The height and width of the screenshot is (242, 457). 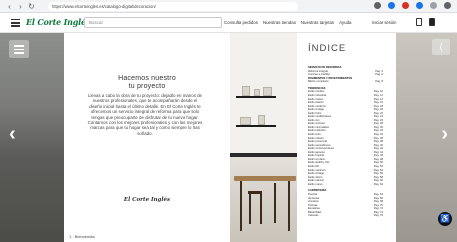 What do you see at coordinates (275, 203) in the screenshot?
I see `chair-back` at bounding box center [275, 203].